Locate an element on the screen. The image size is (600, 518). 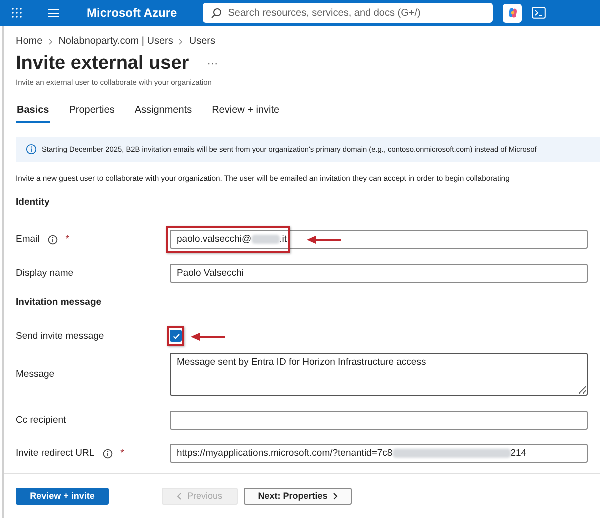
field-label: Display name is located at coordinates (45, 273).